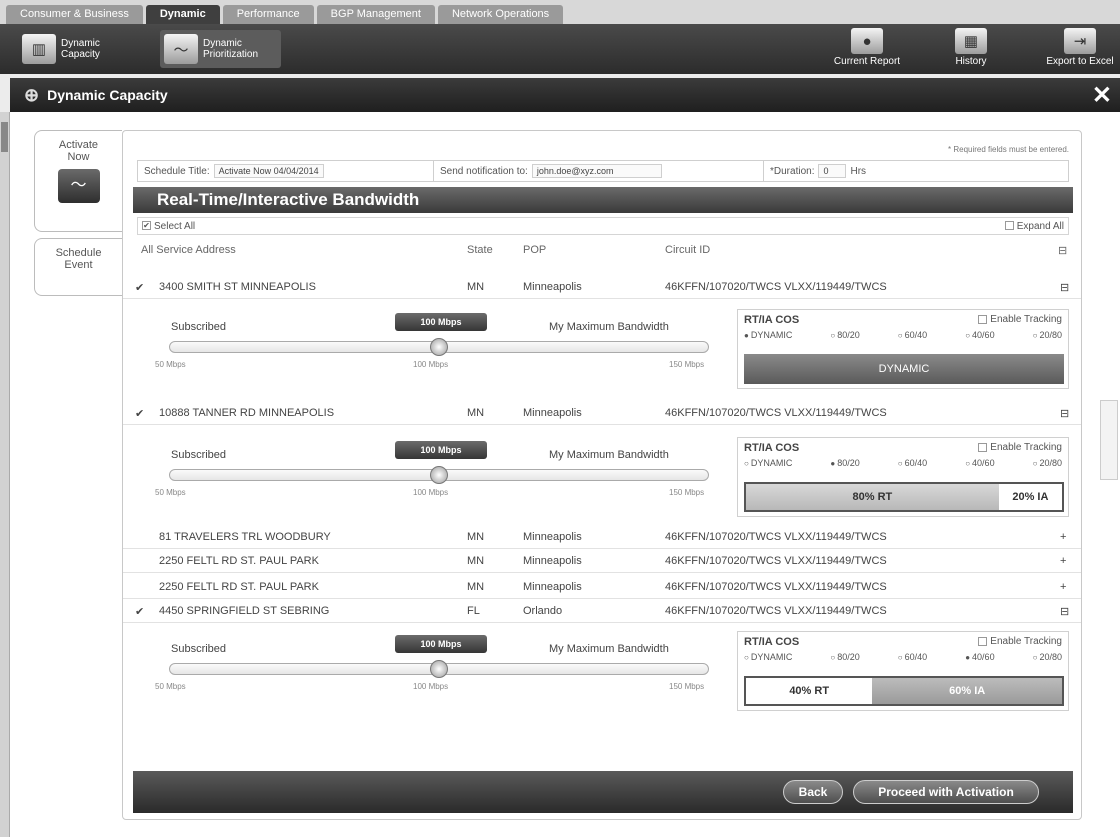  I want to click on schedule-title-label: Schedule Title:, so click(177, 171).